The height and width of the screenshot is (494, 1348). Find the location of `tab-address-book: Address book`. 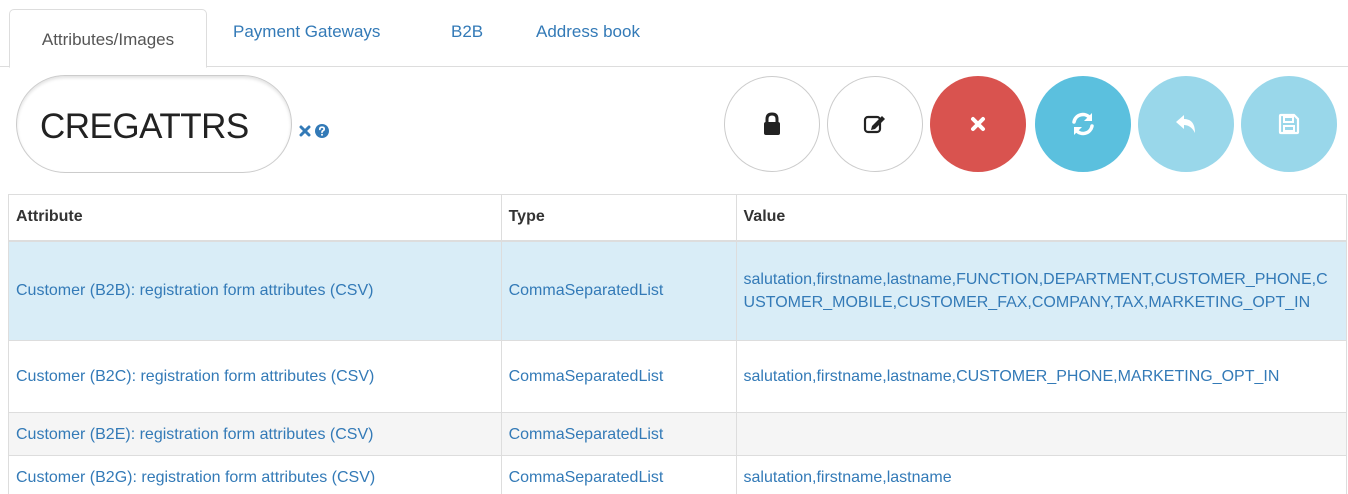

tab-address-book: Address book is located at coordinates (588, 32).